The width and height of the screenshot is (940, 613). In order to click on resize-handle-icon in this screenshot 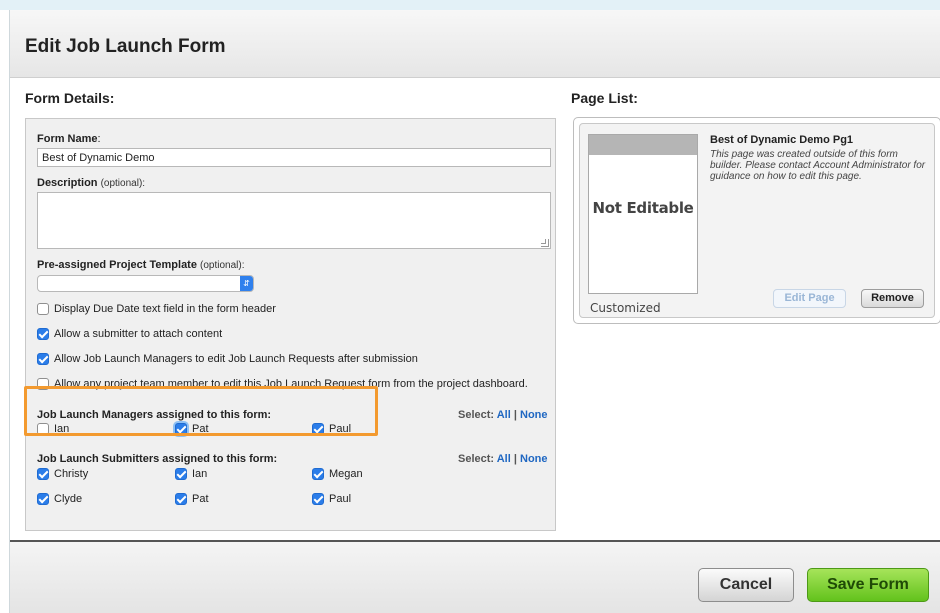, I will do `click(545, 243)`.